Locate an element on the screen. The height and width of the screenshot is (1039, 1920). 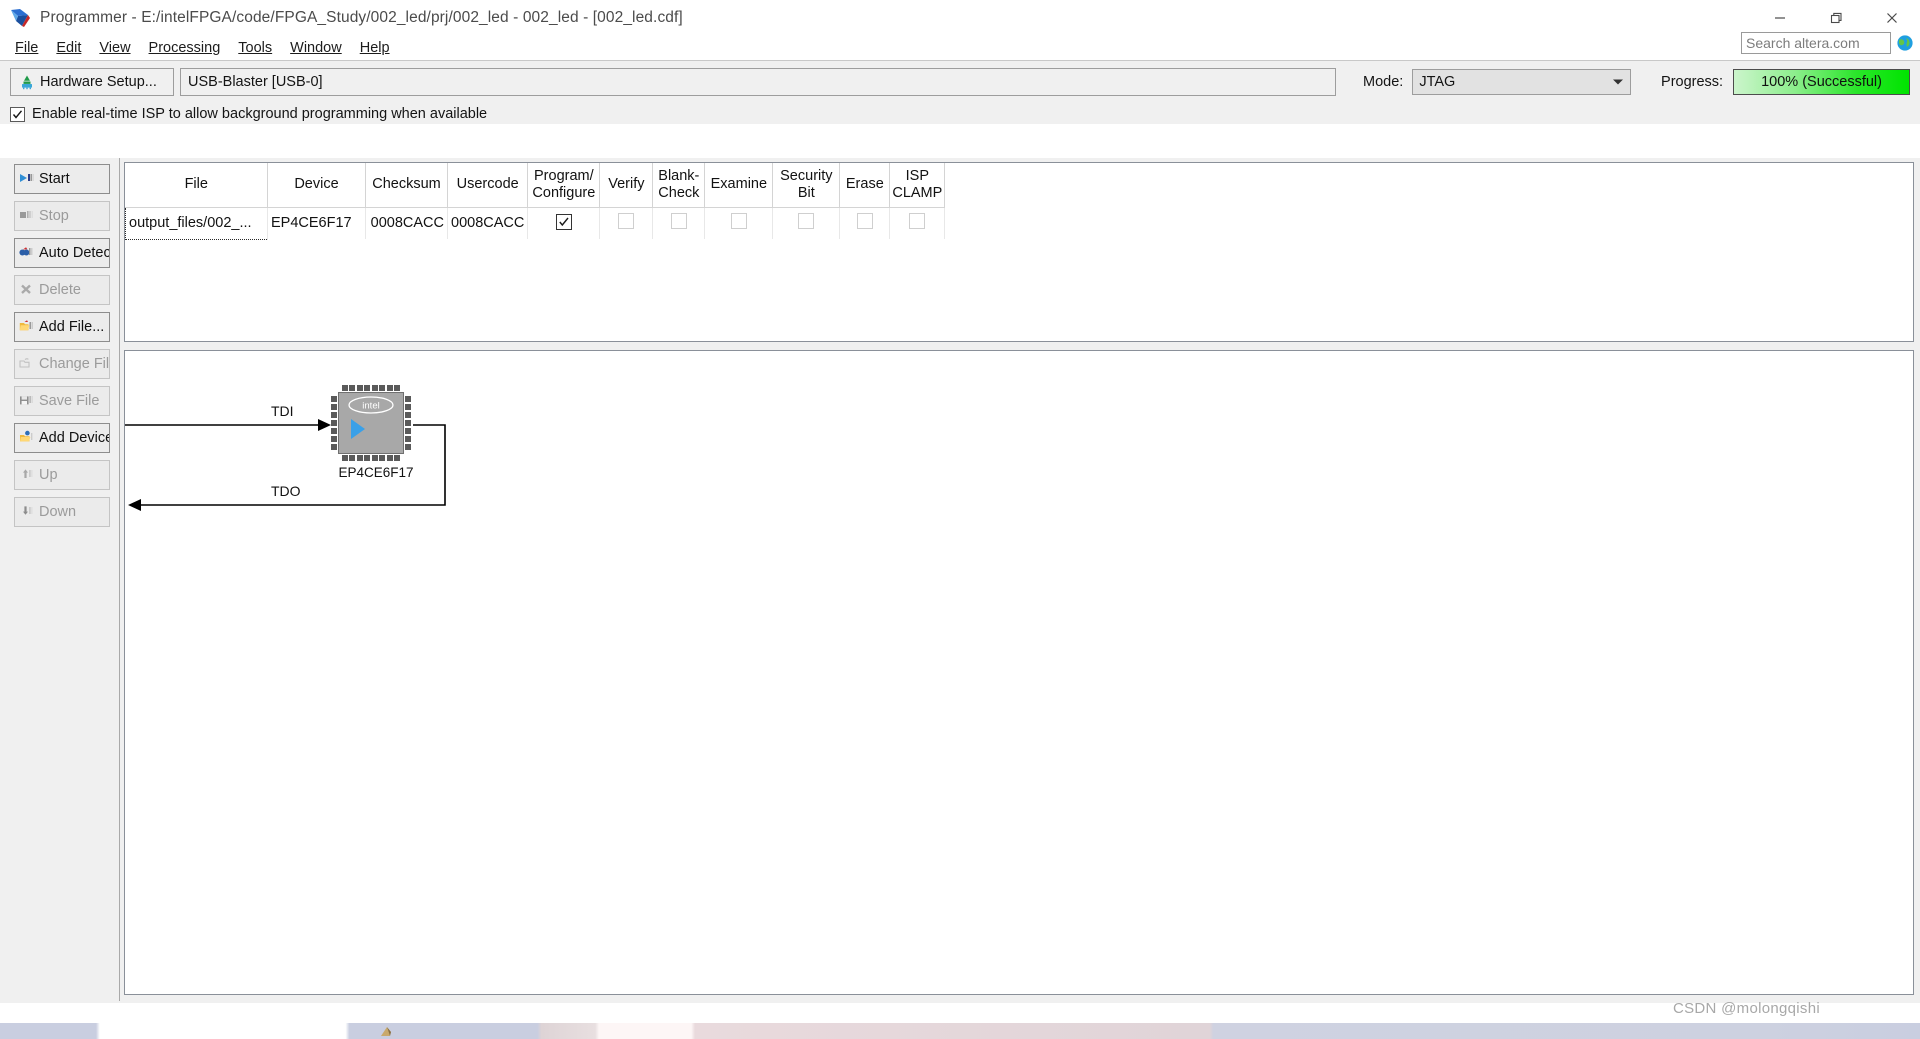
delete-button: Delete is located at coordinates (62, 290).